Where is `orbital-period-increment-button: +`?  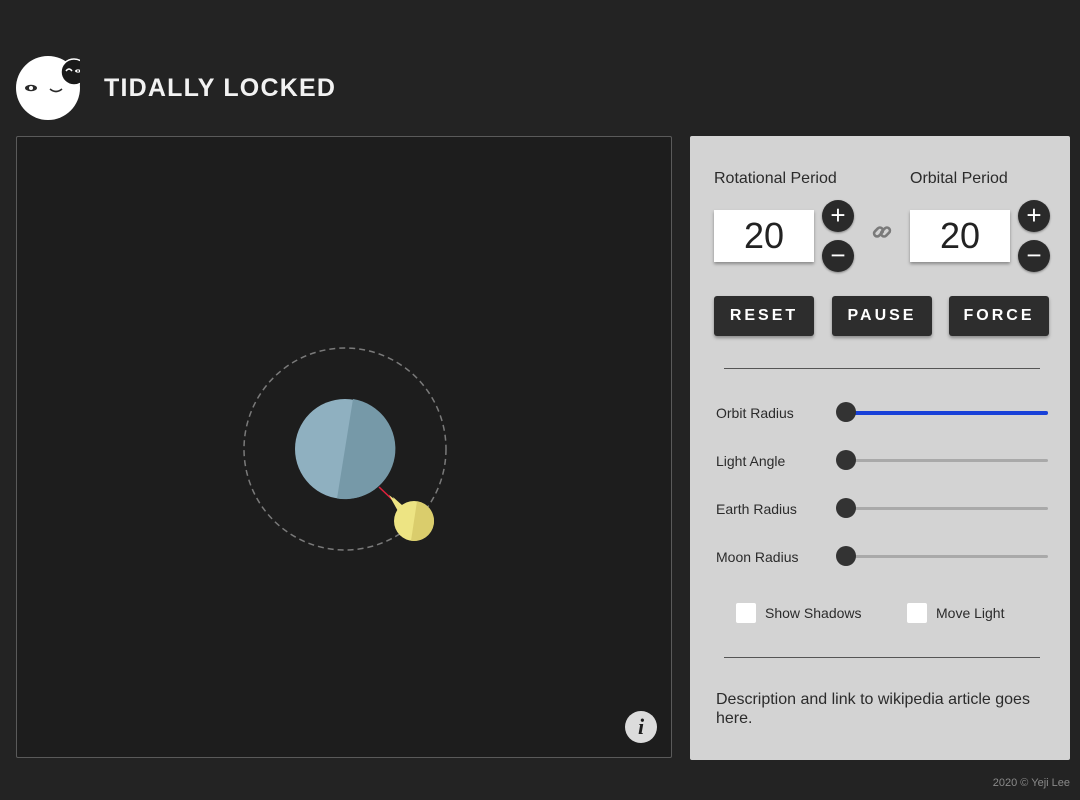 orbital-period-increment-button: + is located at coordinates (1034, 216).